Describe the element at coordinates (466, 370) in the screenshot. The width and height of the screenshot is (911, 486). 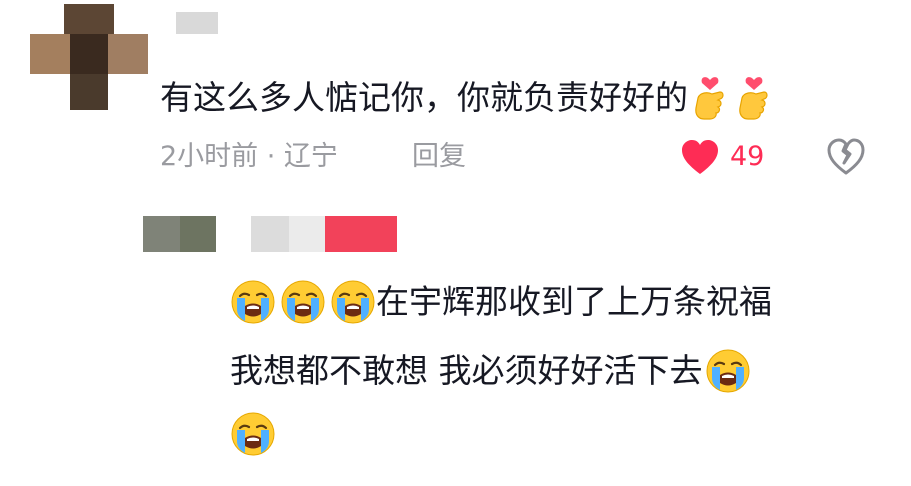
I see `reply-text-line-2: 我想都不敢想 我必须好好活下去` at that location.